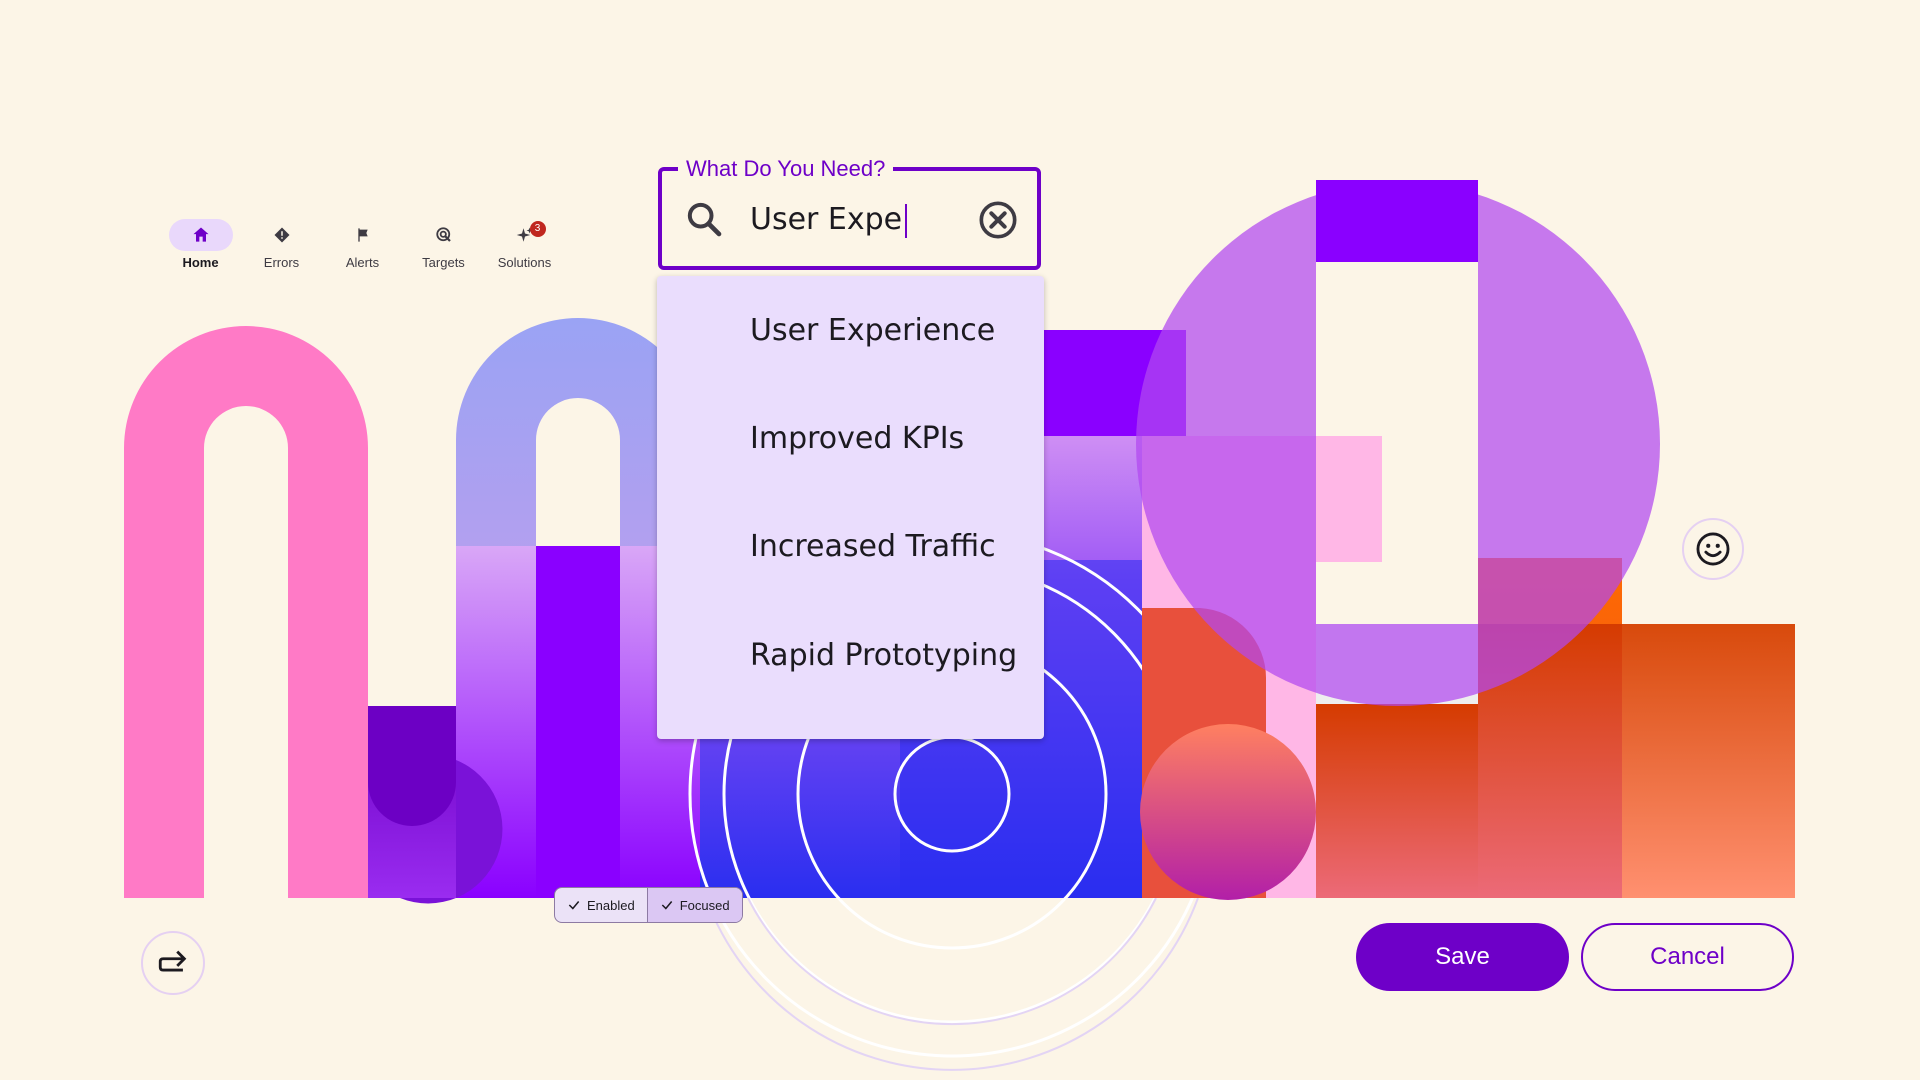 The height and width of the screenshot is (1080, 1920). I want to click on nav-pill-errors, so click(282, 235).